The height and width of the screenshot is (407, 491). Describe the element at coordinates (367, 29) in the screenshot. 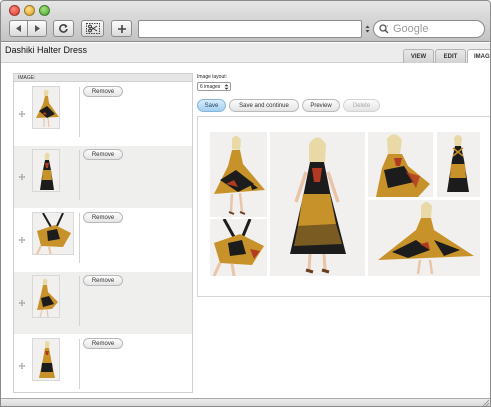

I see `url-dropdown-icon` at that location.